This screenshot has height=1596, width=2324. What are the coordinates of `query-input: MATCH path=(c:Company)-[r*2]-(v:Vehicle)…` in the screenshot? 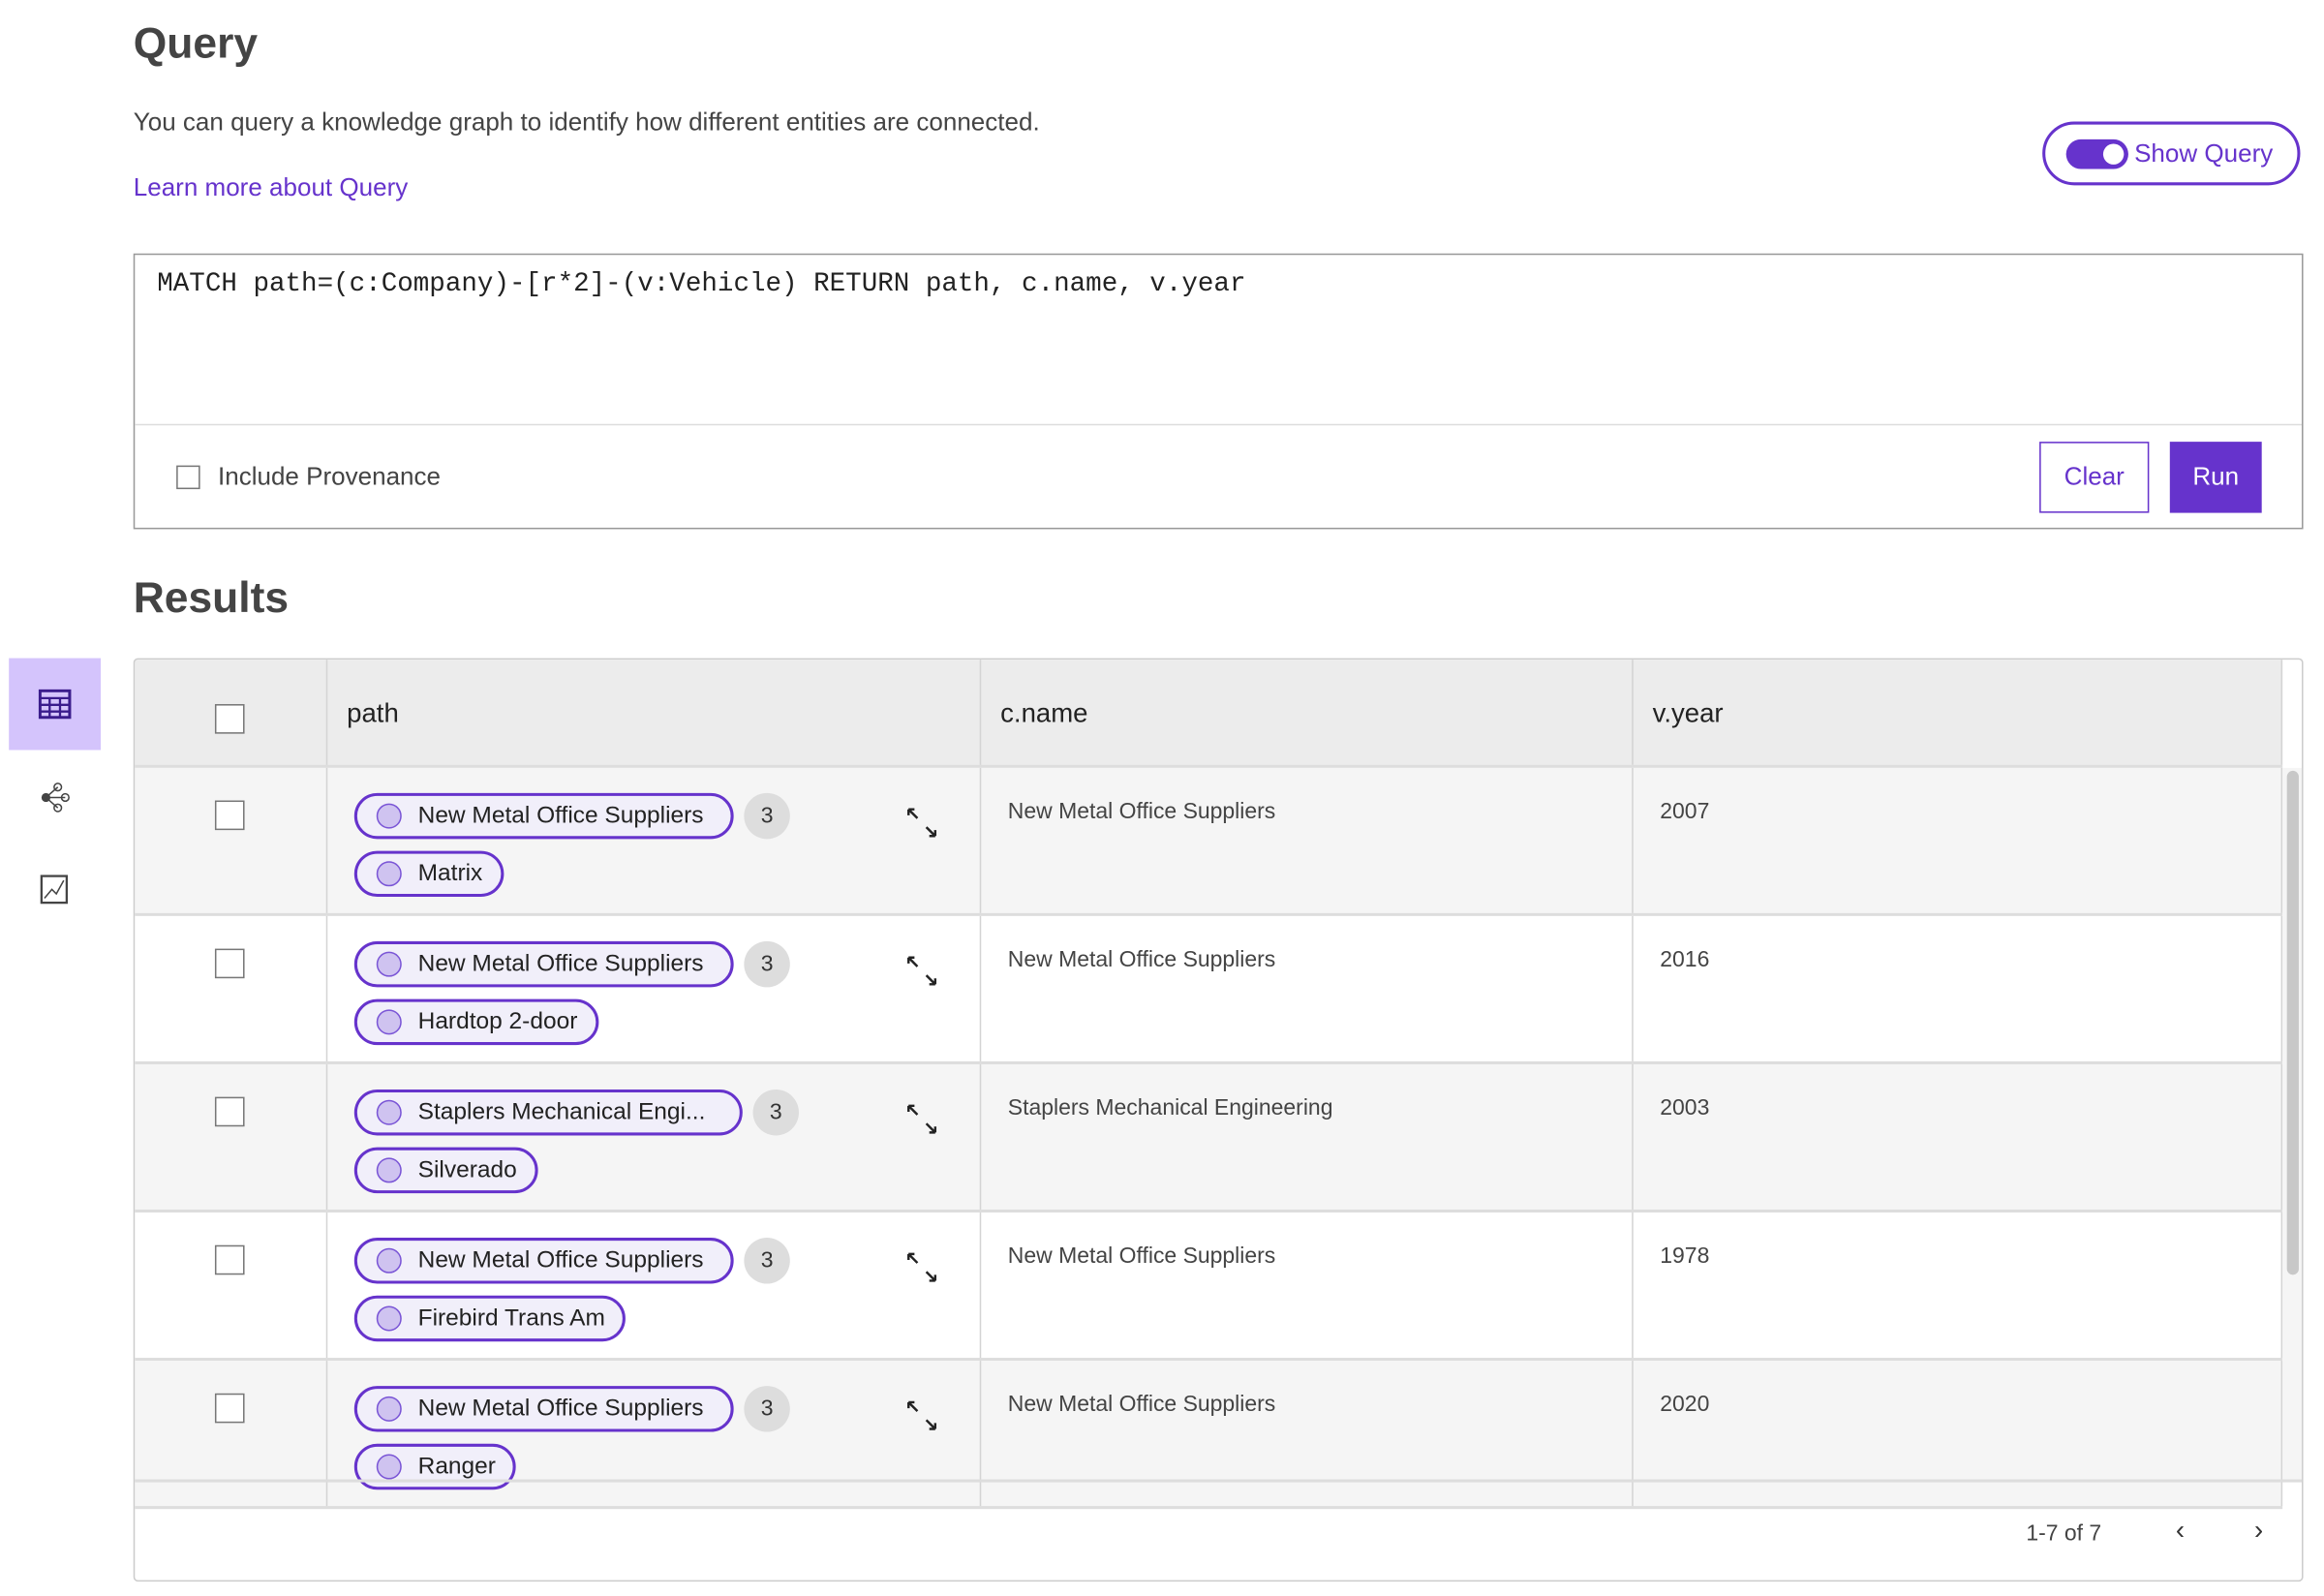 It's located at (1219, 340).